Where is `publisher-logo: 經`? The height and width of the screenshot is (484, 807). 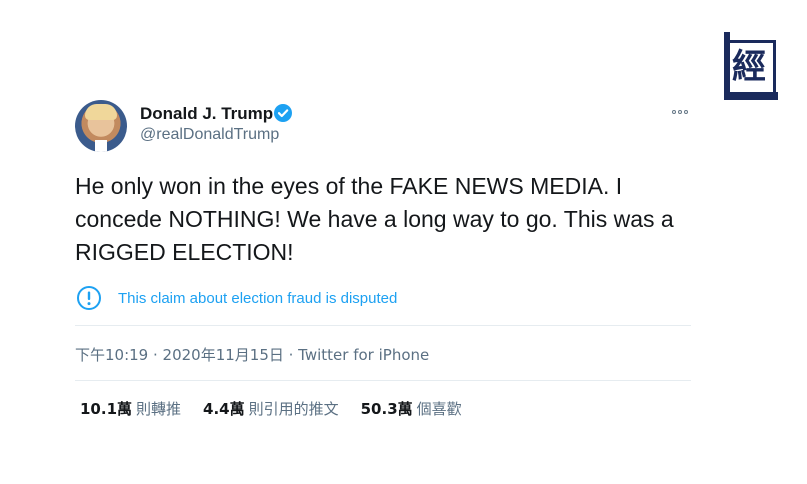 publisher-logo: 經 is located at coordinates (750, 66).